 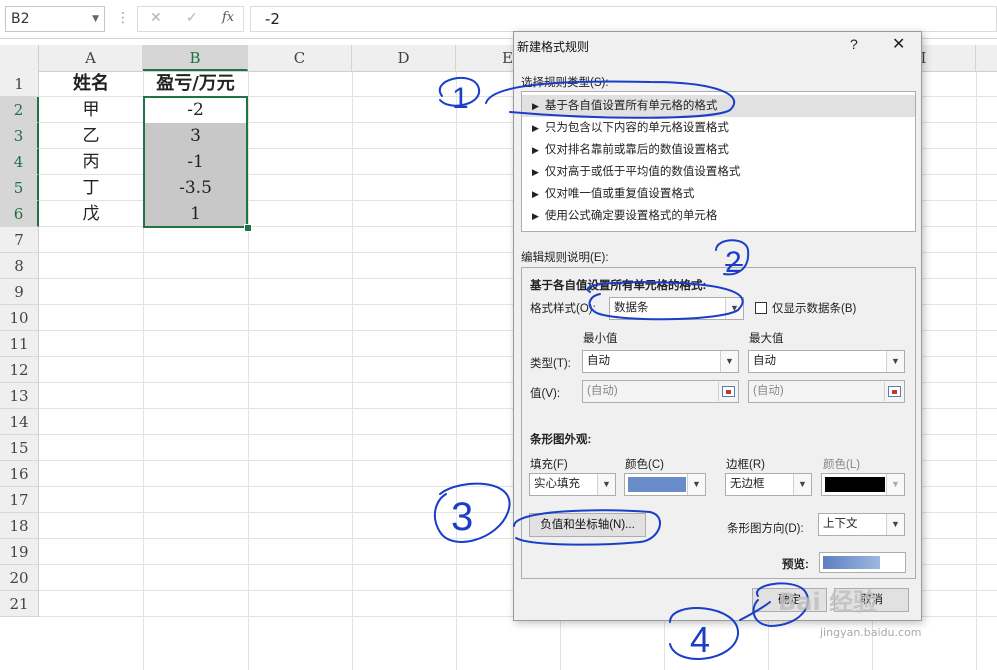 I want to click on rule-type-label: 使用公式确定要设置格式的单元格, so click(x=631, y=216).